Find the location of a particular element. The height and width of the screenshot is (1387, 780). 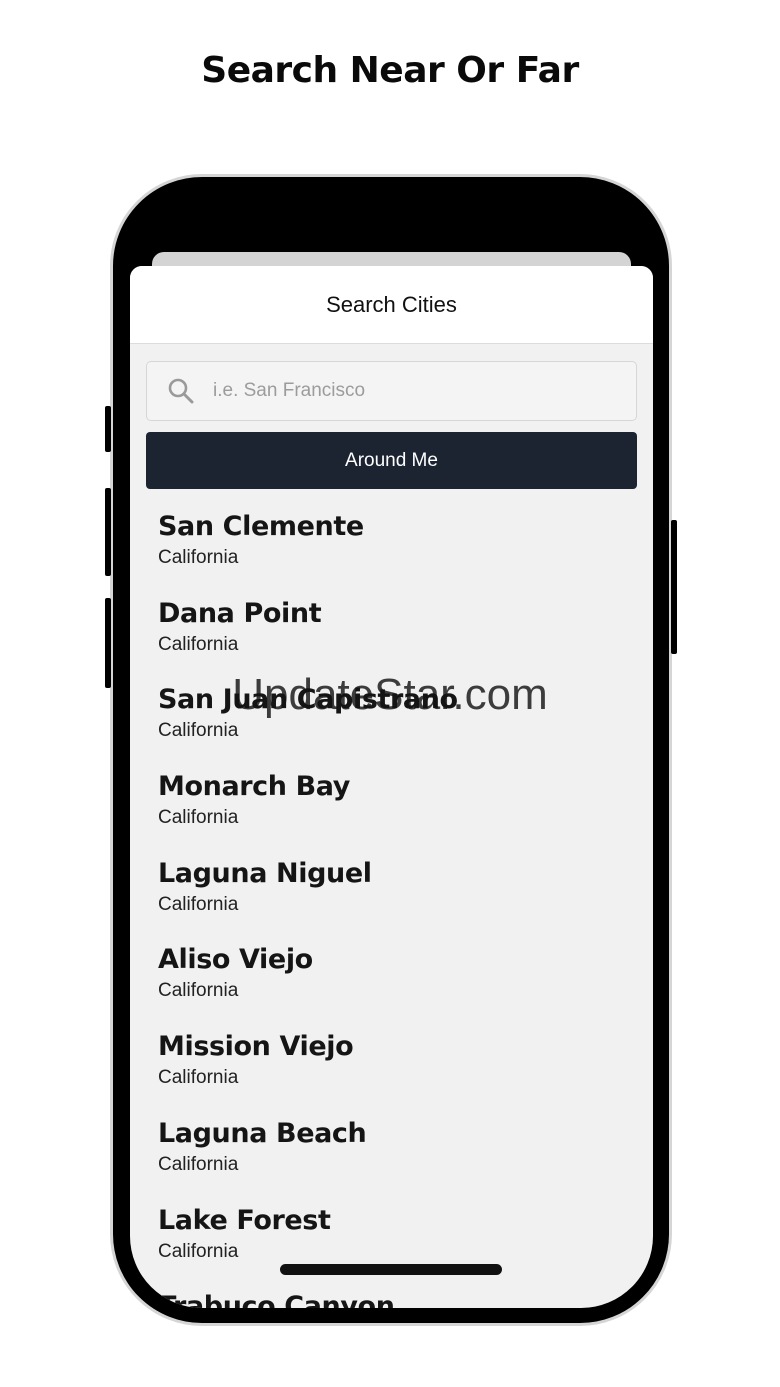

city-list-item: Mission Viejo California is located at coordinates (393, 1074).